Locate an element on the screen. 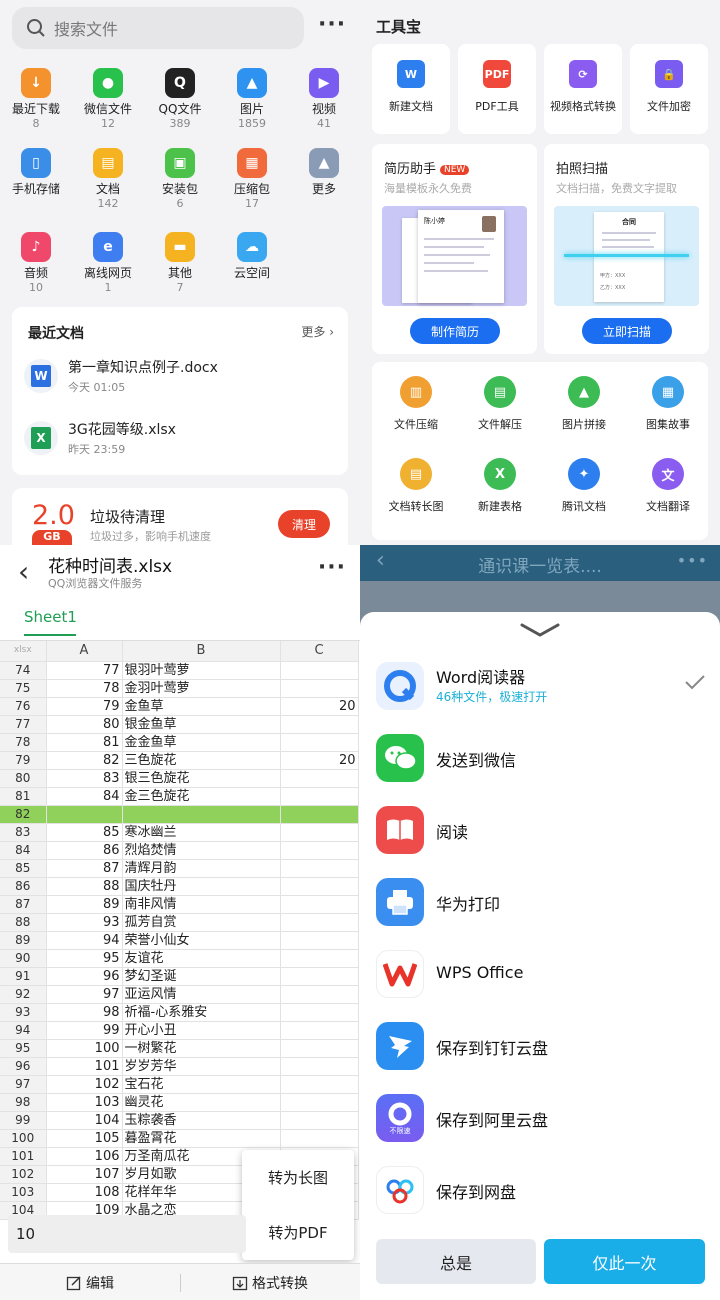  category-item: ▯ 手机存储 is located at coordinates (36, 172).